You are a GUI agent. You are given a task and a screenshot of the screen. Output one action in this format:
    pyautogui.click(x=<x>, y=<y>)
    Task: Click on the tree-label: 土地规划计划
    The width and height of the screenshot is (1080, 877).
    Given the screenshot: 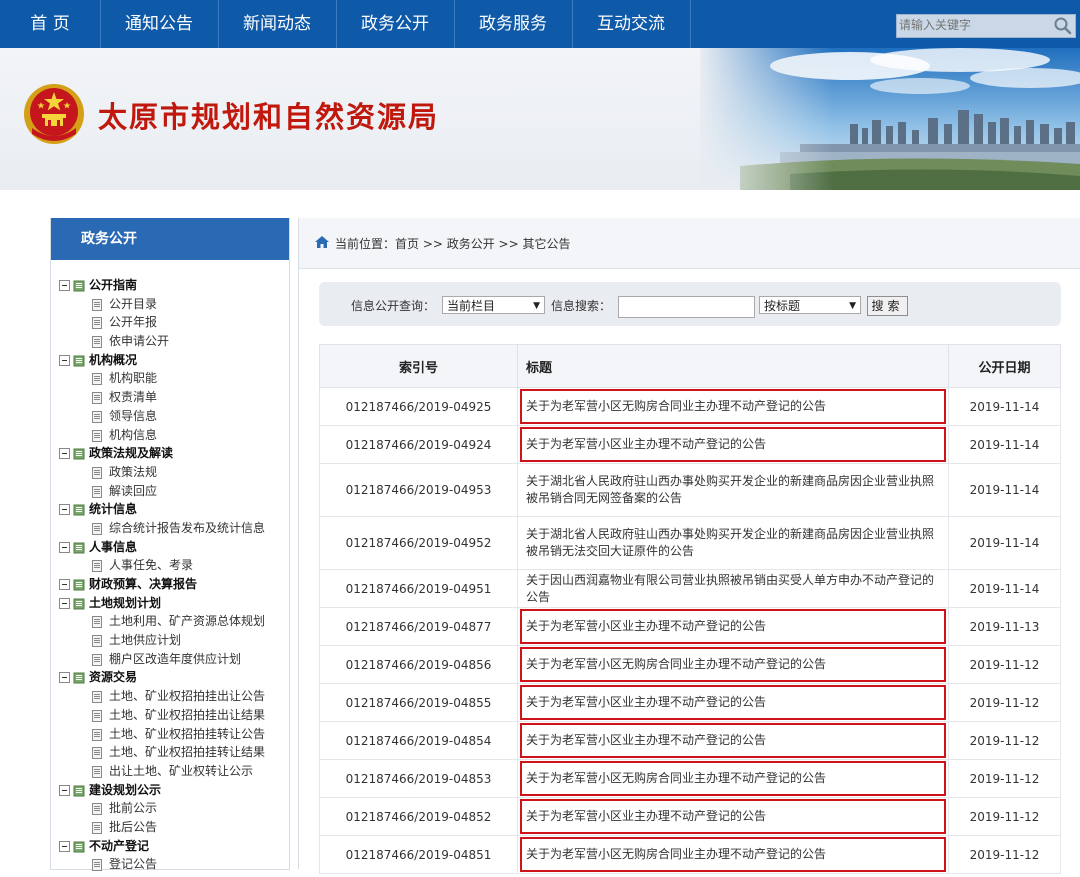 What is the action you would take?
    pyautogui.click(x=125, y=602)
    